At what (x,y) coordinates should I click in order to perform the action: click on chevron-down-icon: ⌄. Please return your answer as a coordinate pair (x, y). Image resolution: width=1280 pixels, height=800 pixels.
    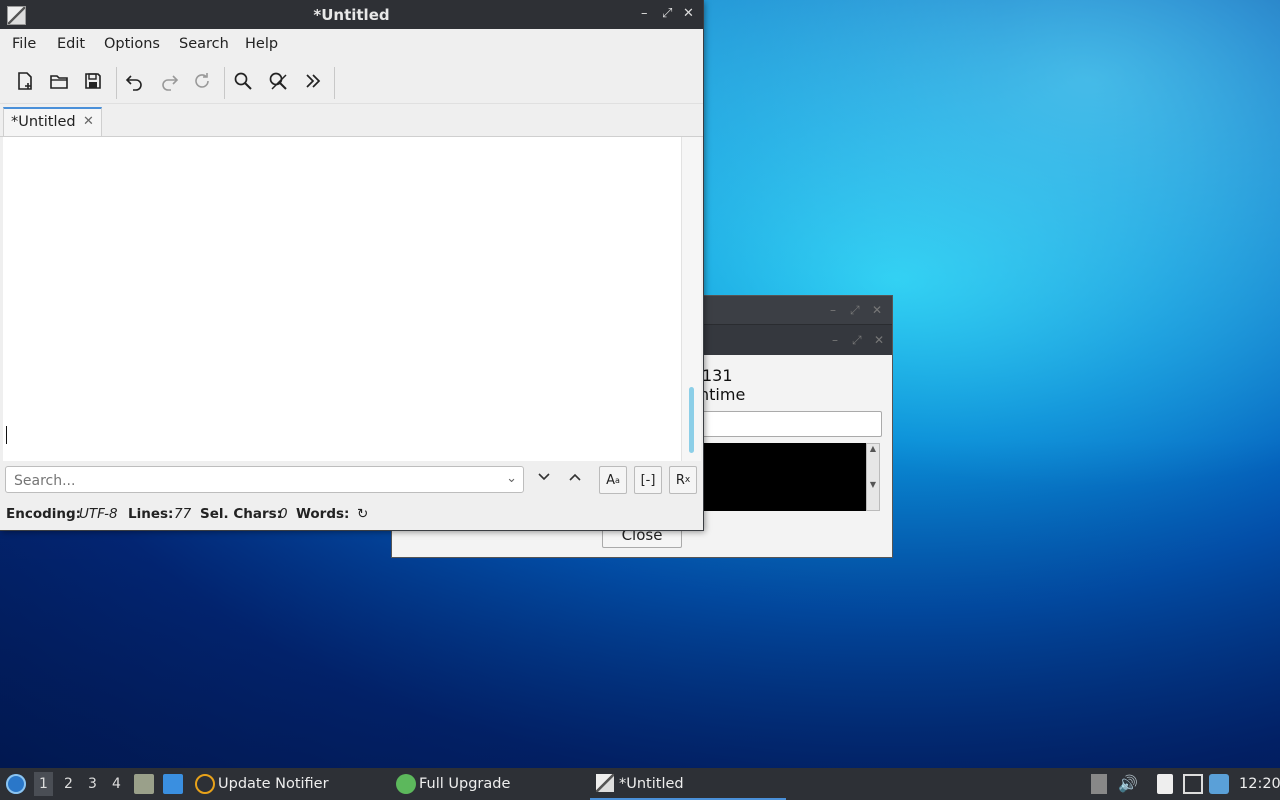
    Looking at the image, I should click on (511, 478).